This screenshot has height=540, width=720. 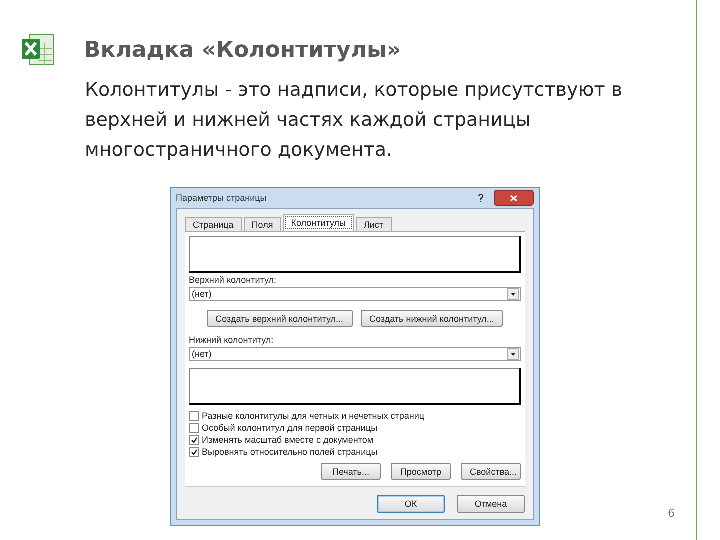 What do you see at coordinates (290, 428) in the screenshot?
I see `checkbox-label: Особый колонтитул для первой страницы` at bounding box center [290, 428].